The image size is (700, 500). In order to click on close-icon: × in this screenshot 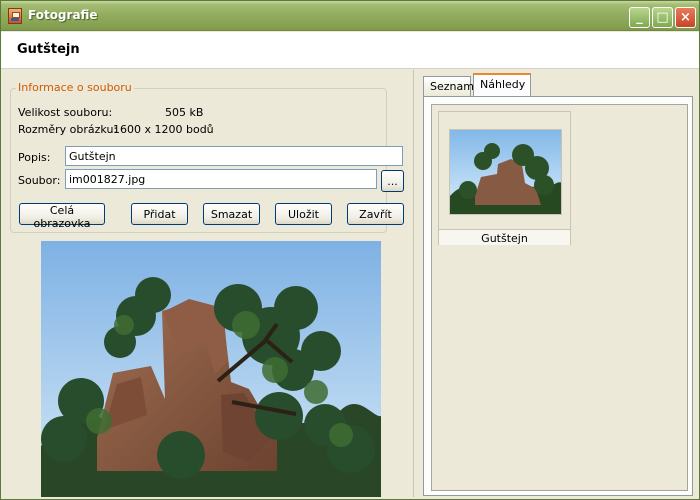, I will do `click(685, 17)`.